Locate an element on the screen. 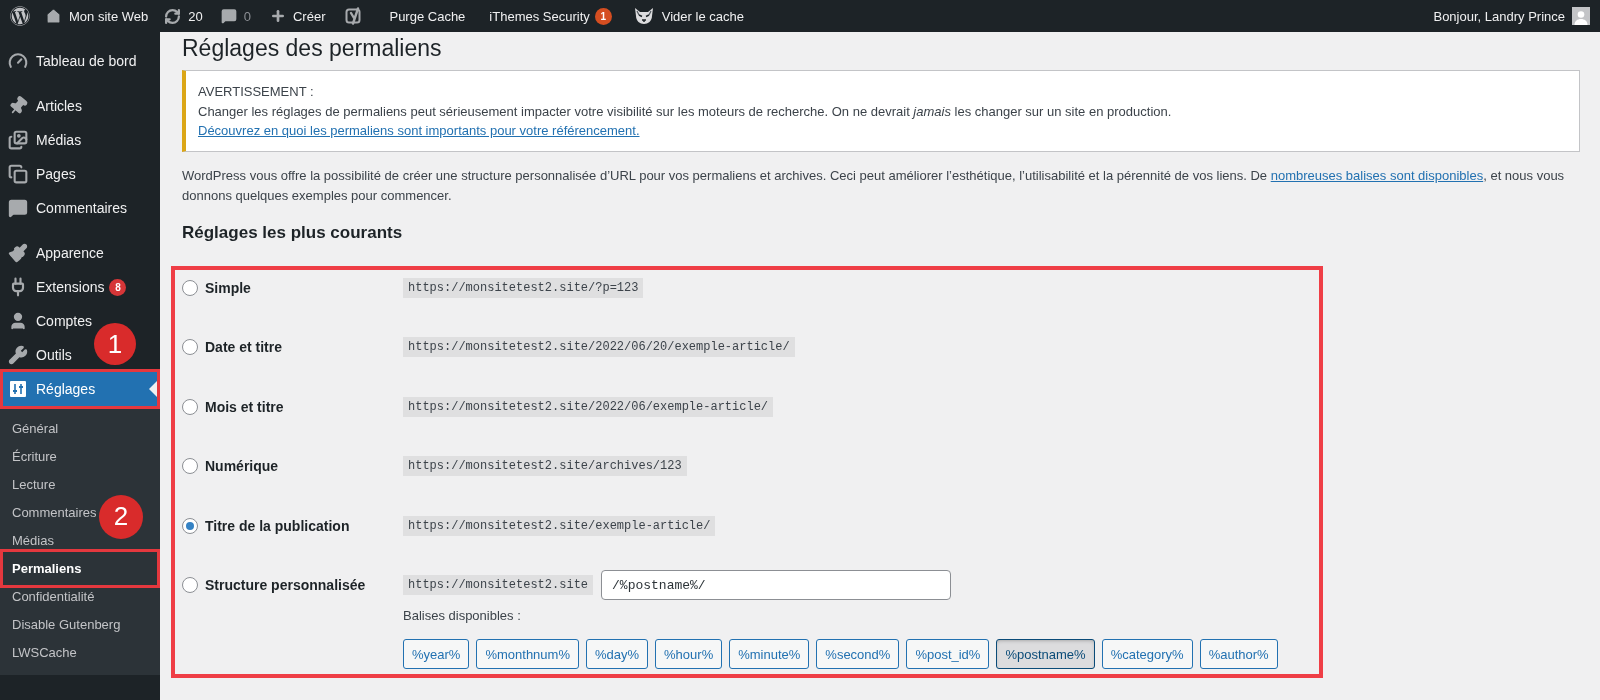  submenu-item: LWSCache is located at coordinates (38, 652).